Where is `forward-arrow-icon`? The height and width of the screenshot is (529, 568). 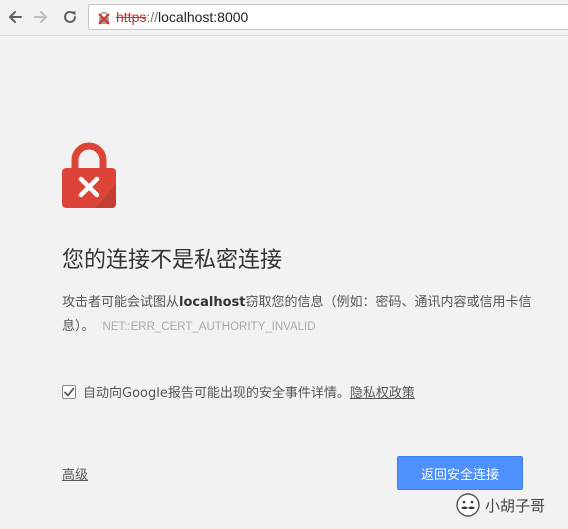 forward-arrow-icon is located at coordinates (41, 17).